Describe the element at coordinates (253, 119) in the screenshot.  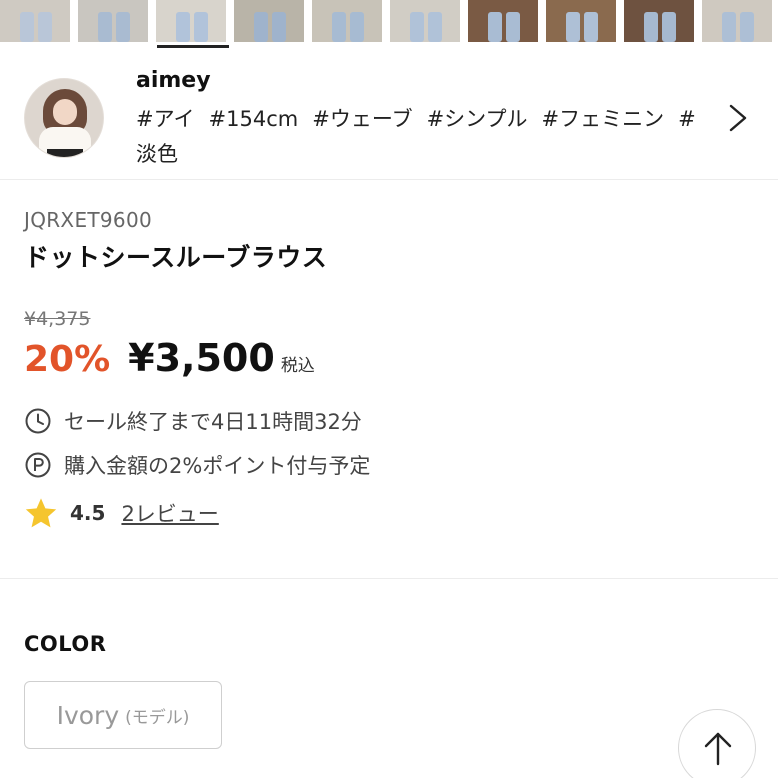
I see `stylist-tag: #154cm` at that location.